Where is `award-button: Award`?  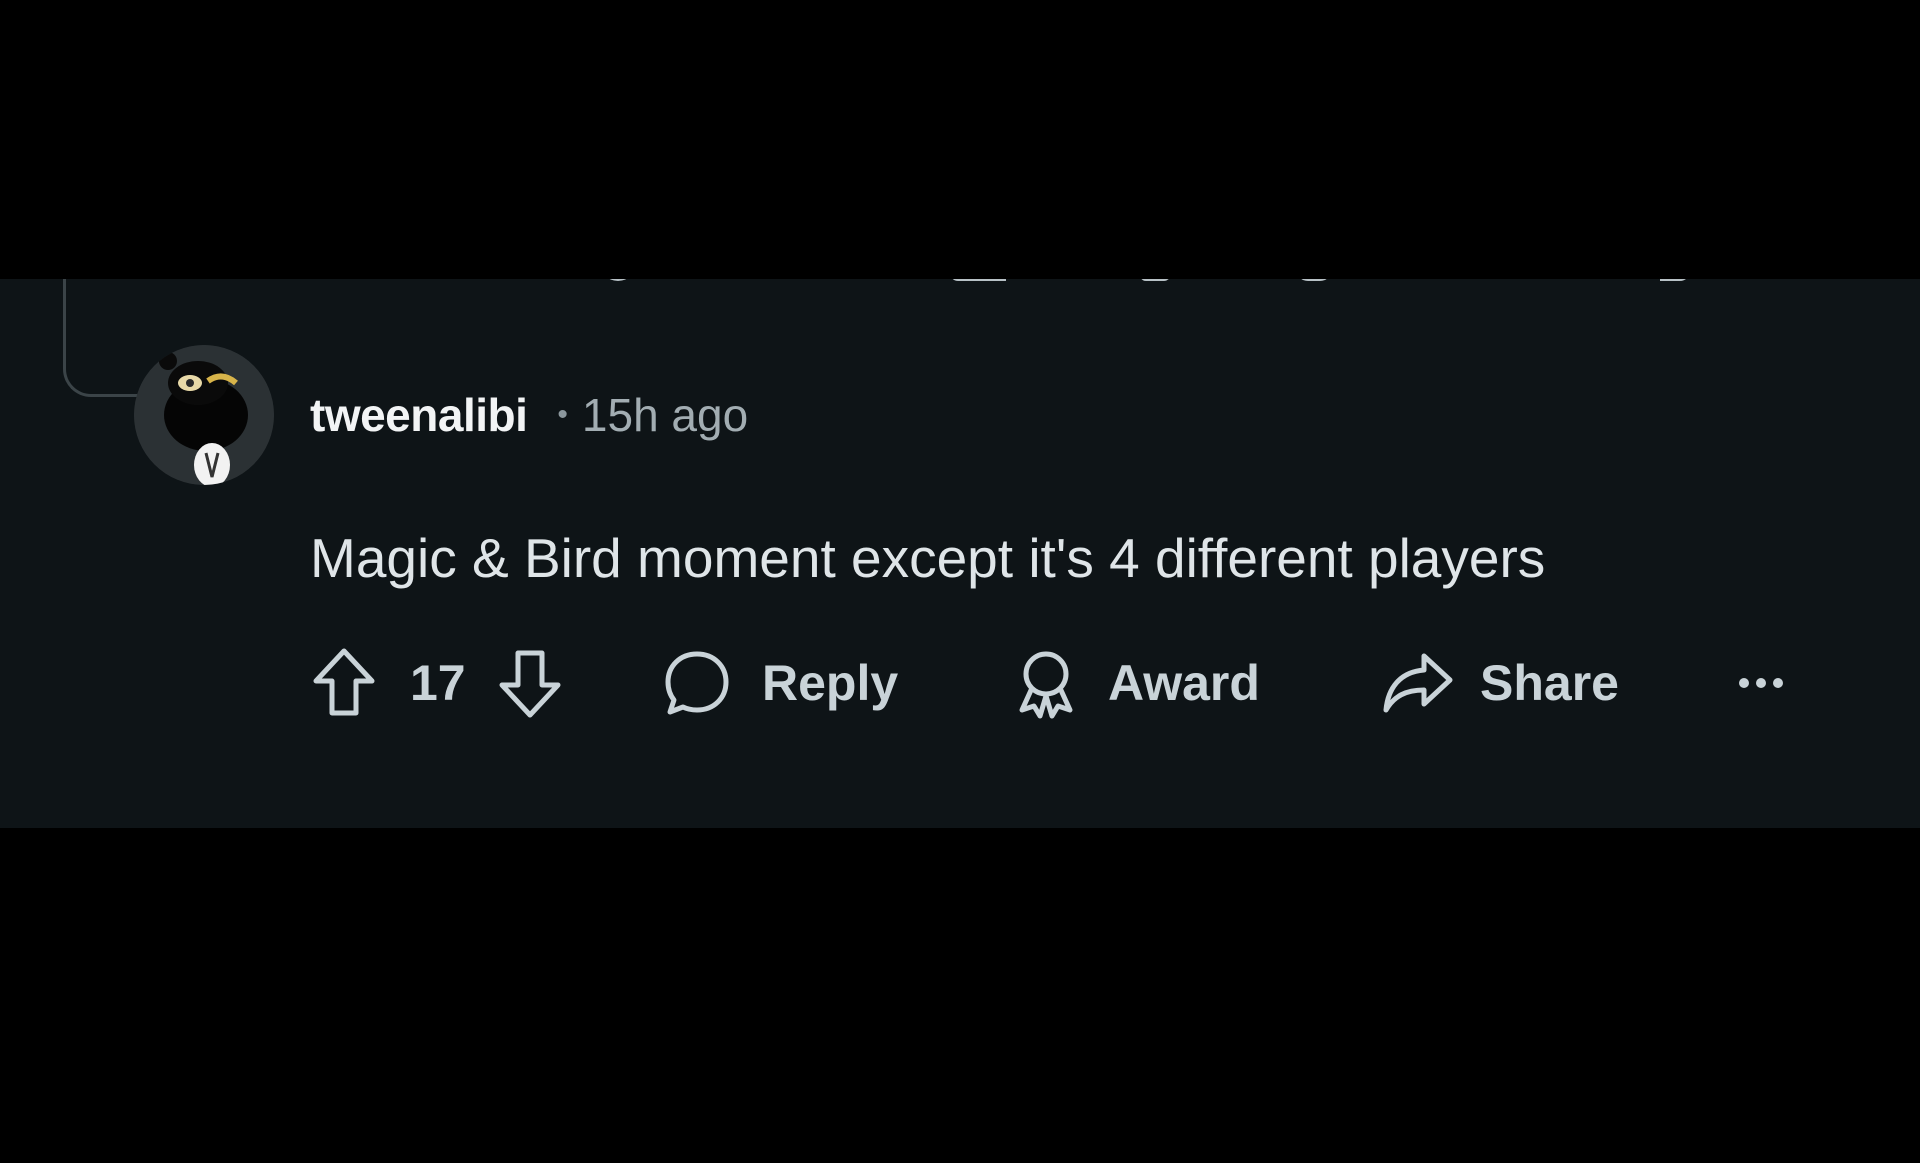
award-button: Award is located at coordinates (1137, 683).